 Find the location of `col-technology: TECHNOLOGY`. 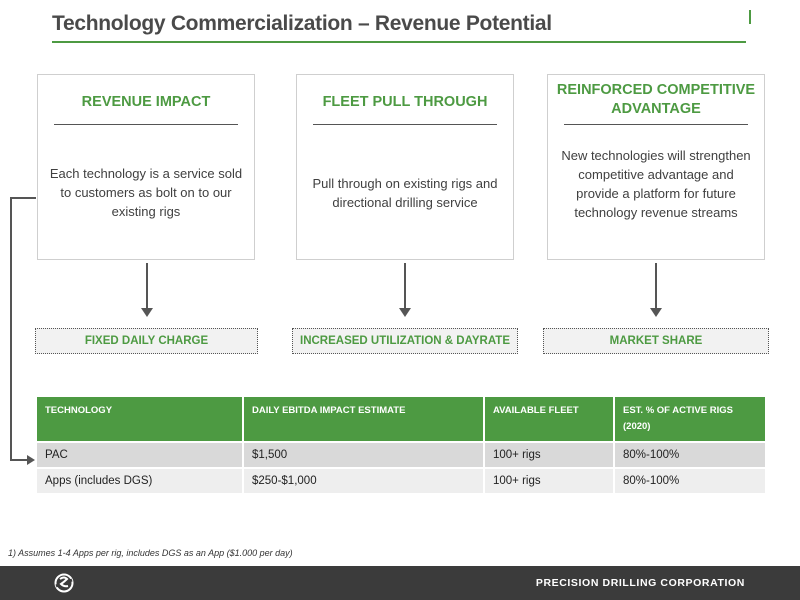

col-technology: TECHNOLOGY is located at coordinates (140, 419).